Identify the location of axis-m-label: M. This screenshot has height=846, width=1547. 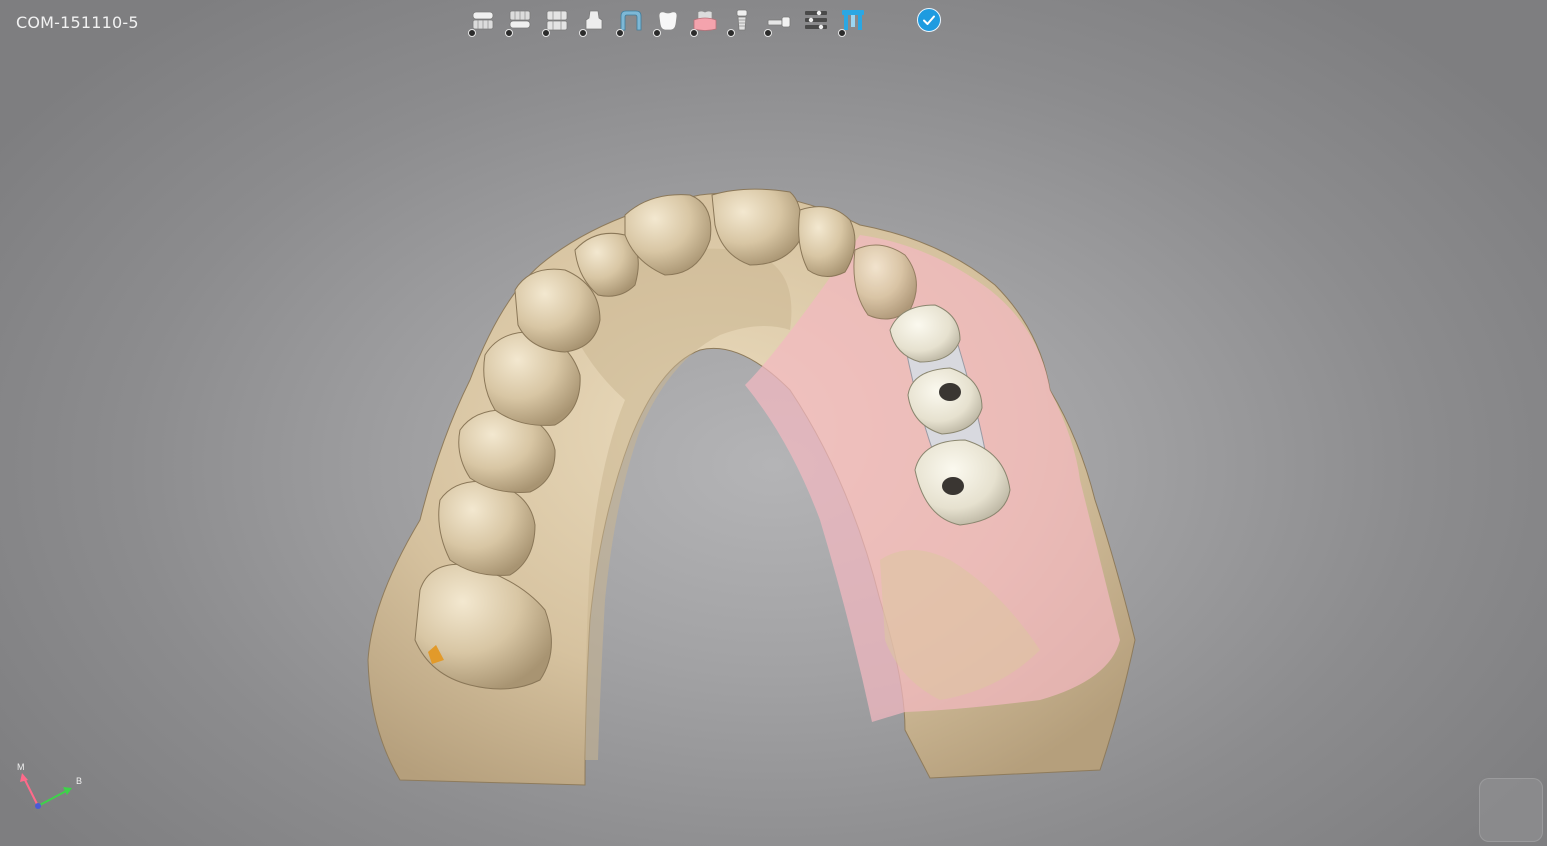
(21, 767).